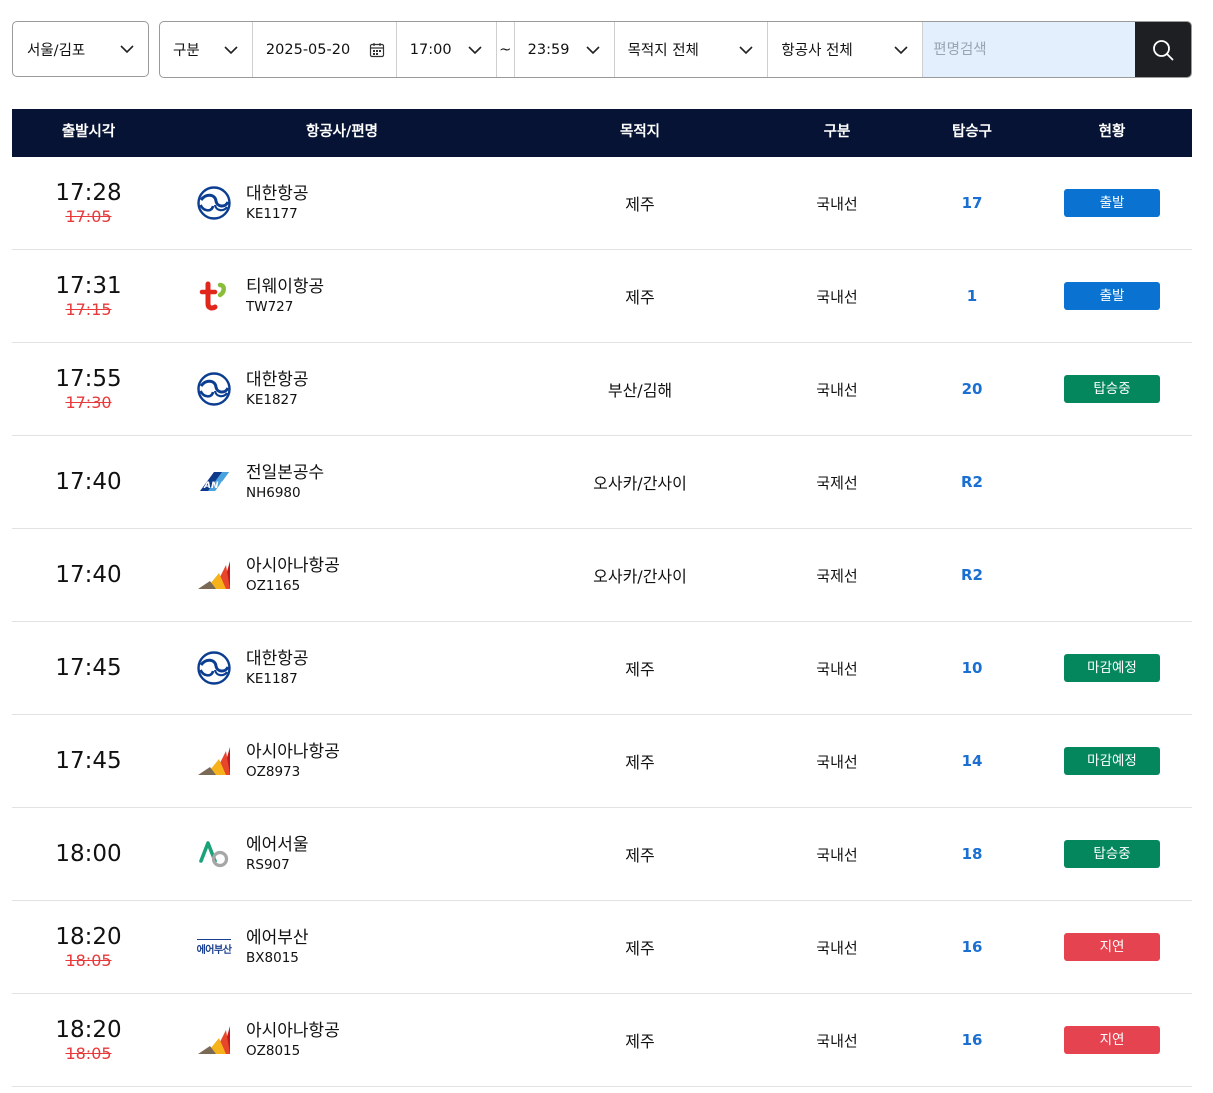 The image size is (1213, 1093). I want to click on time-to-value: 23:59, so click(548, 49).